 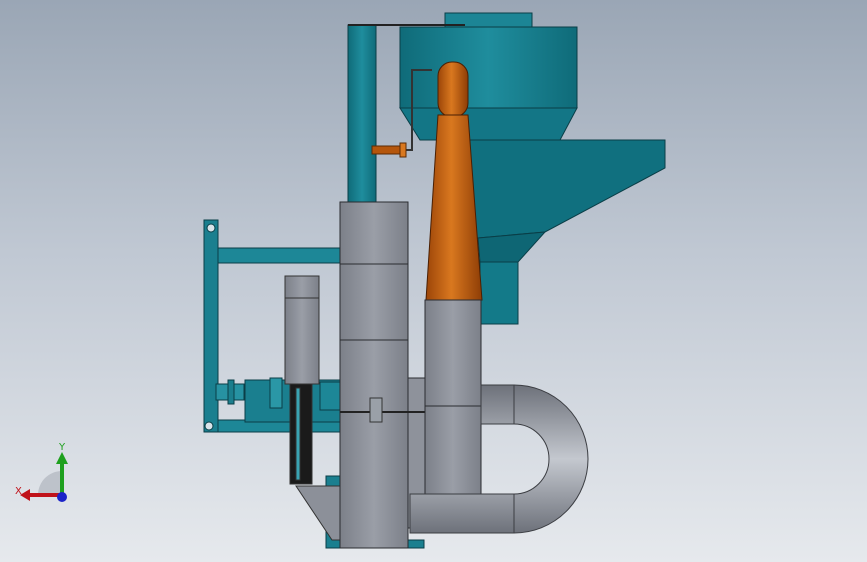 I want to click on x-axis-label: X, so click(x=18, y=491).